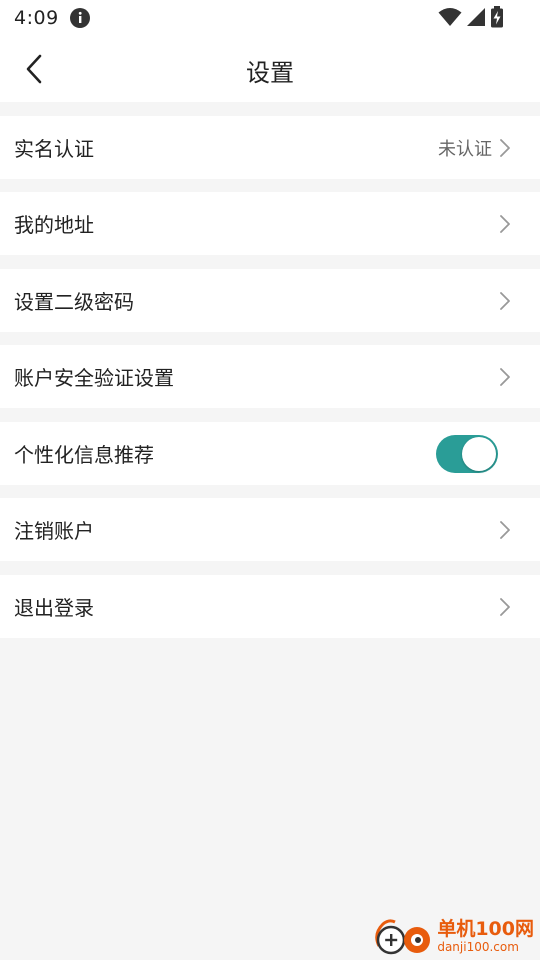  I want to click on watermark-title: 单机100网, so click(485, 929).